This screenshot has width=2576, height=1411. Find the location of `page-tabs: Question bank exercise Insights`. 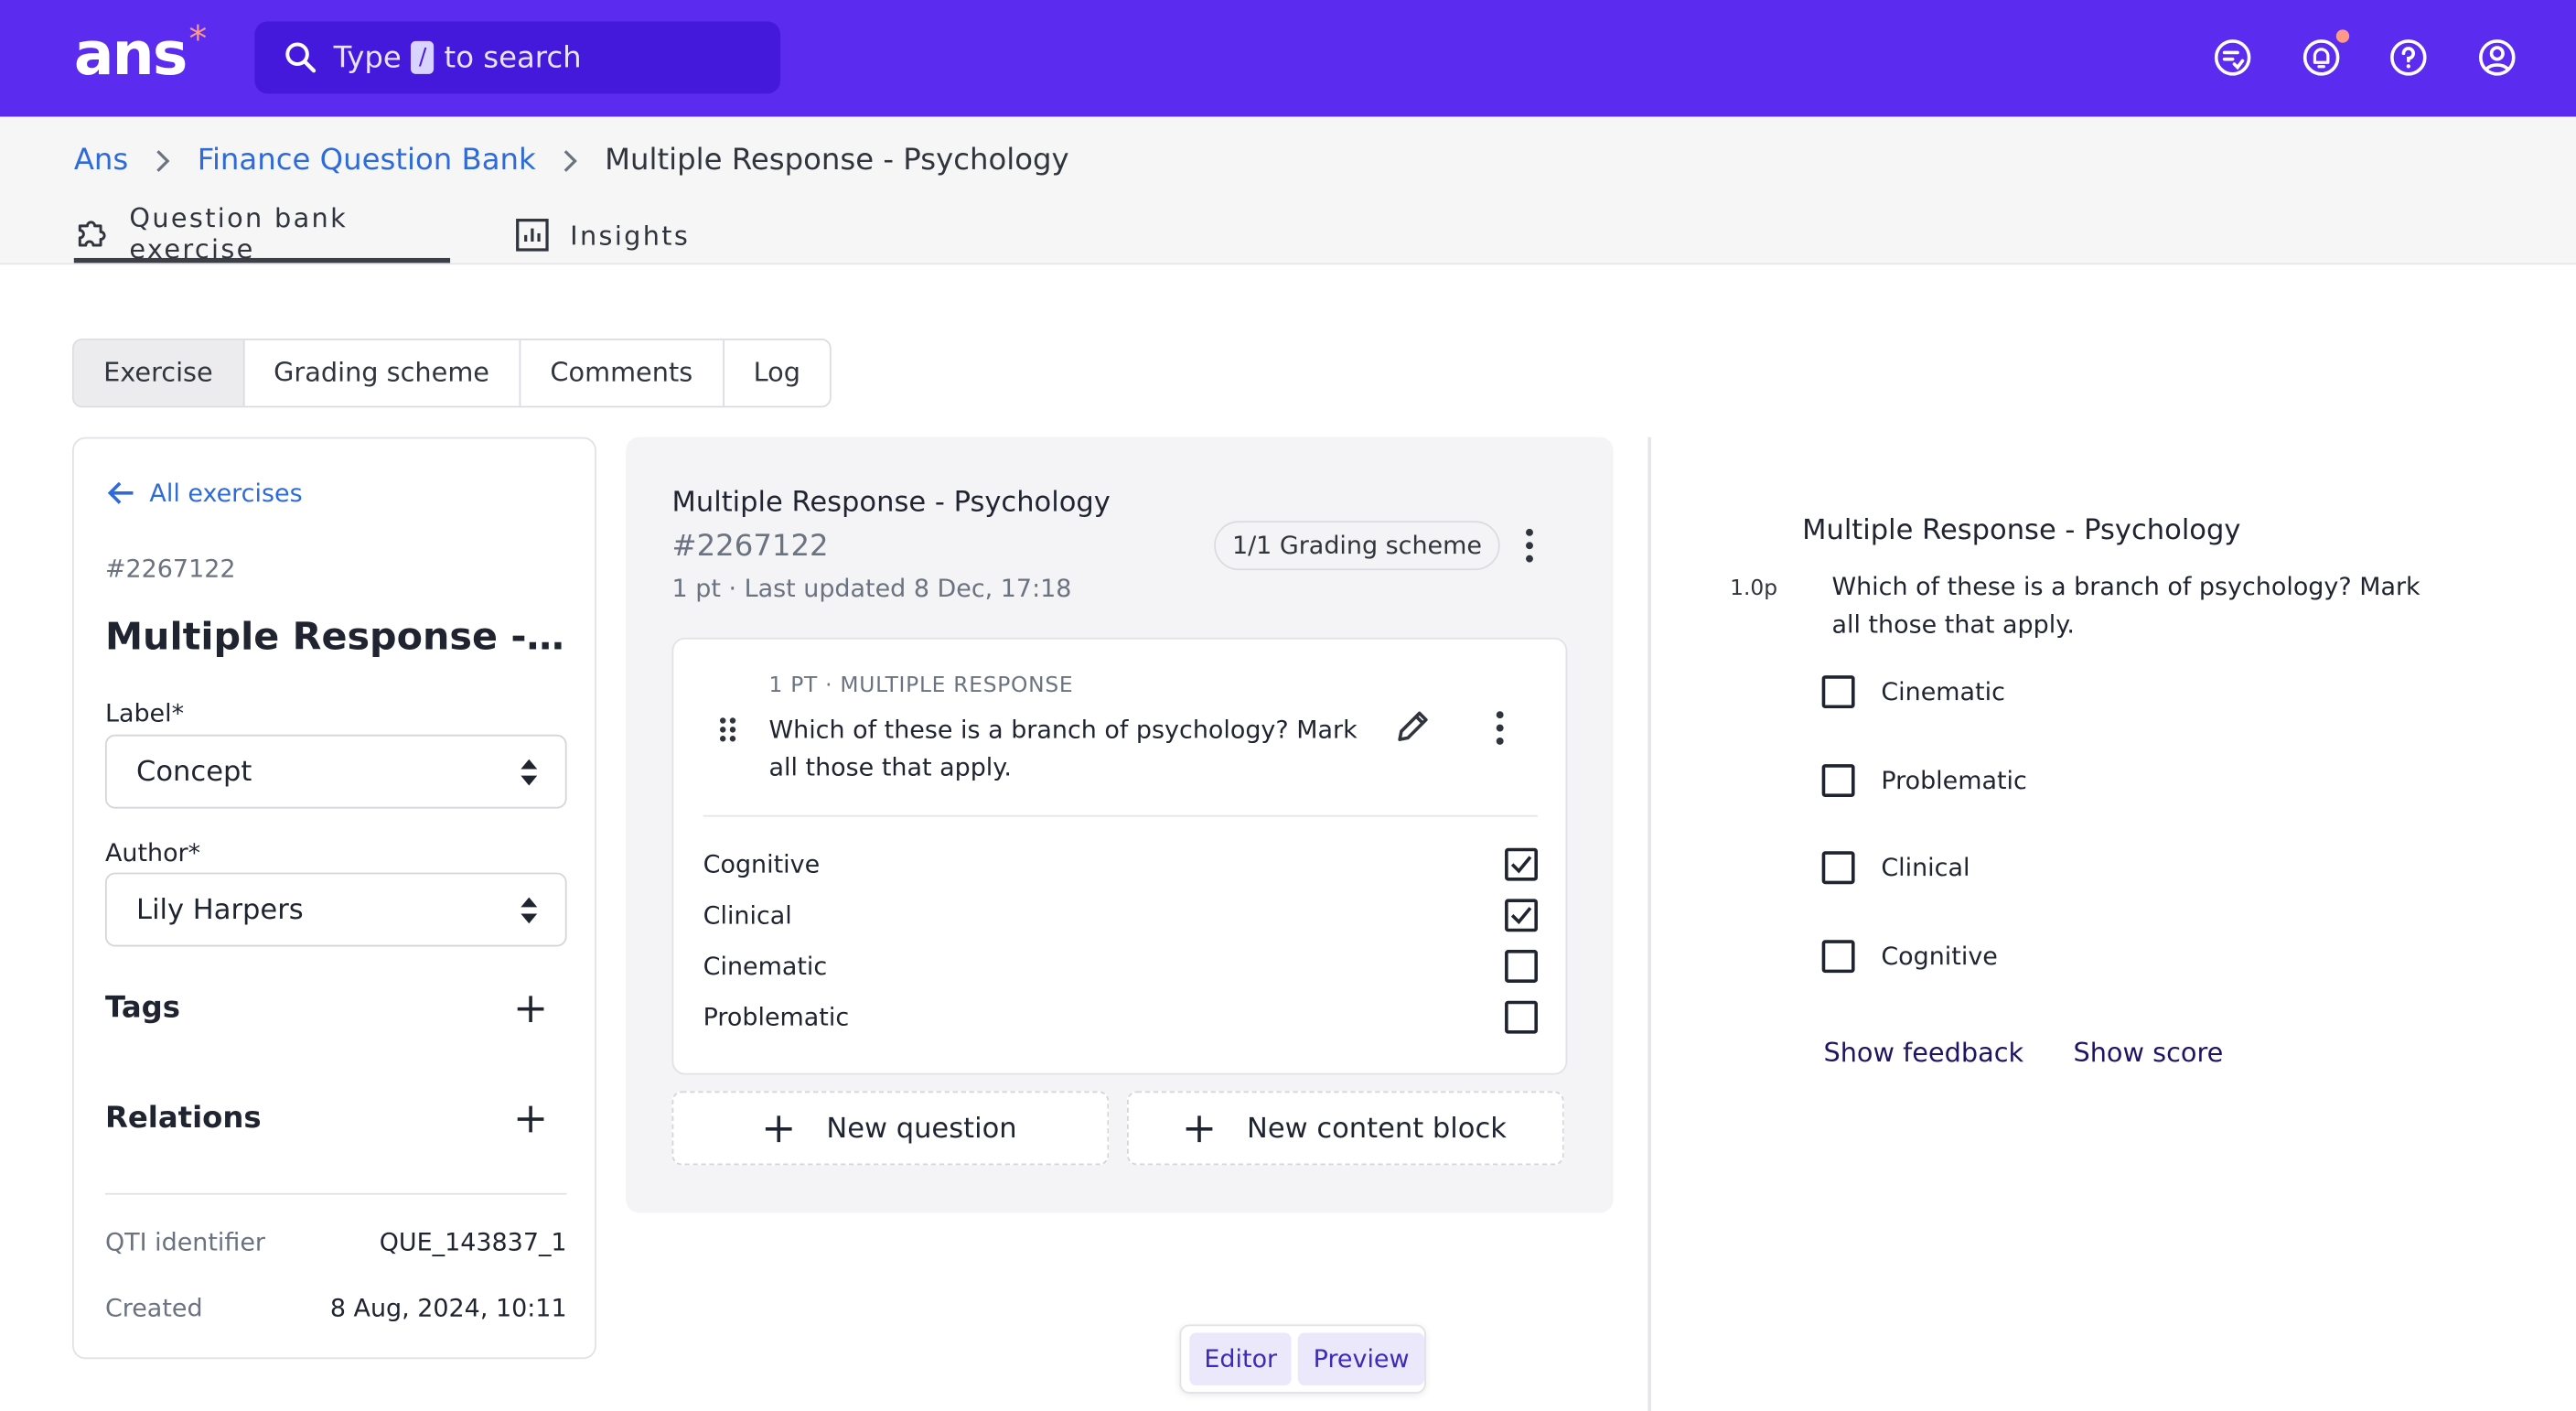

page-tabs: Question bank exercise Insights is located at coordinates (381, 232).